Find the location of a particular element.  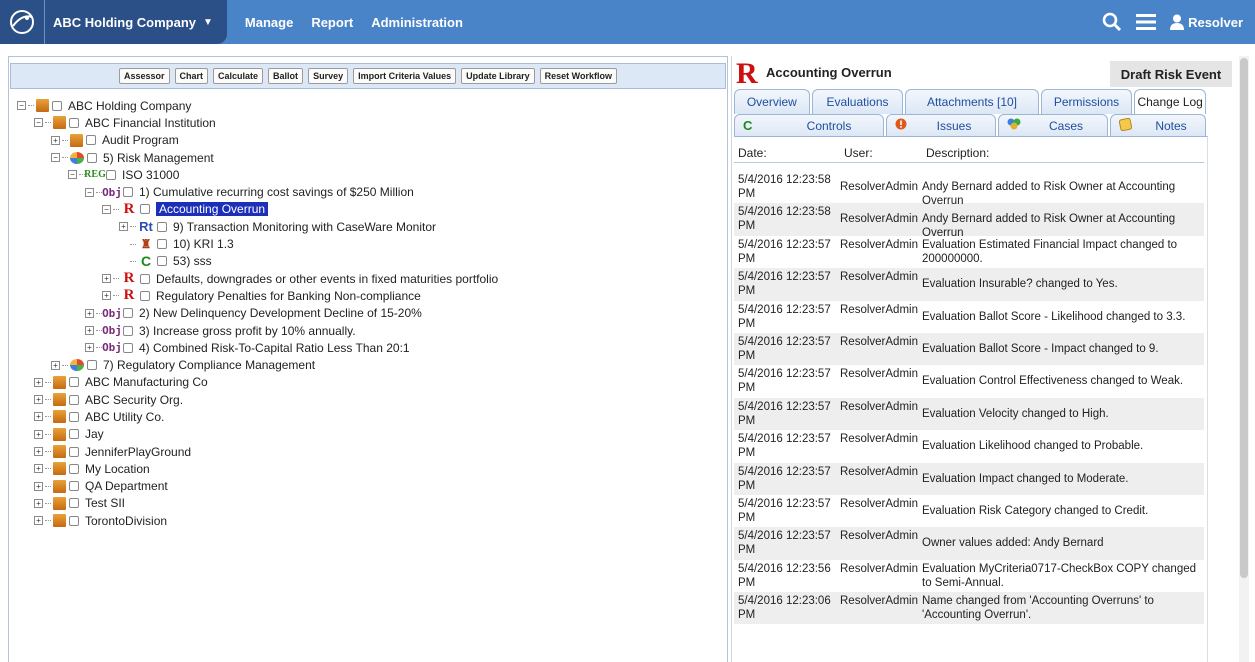

tree-node: + TorontoDivision is located at coordinates (367, 520).